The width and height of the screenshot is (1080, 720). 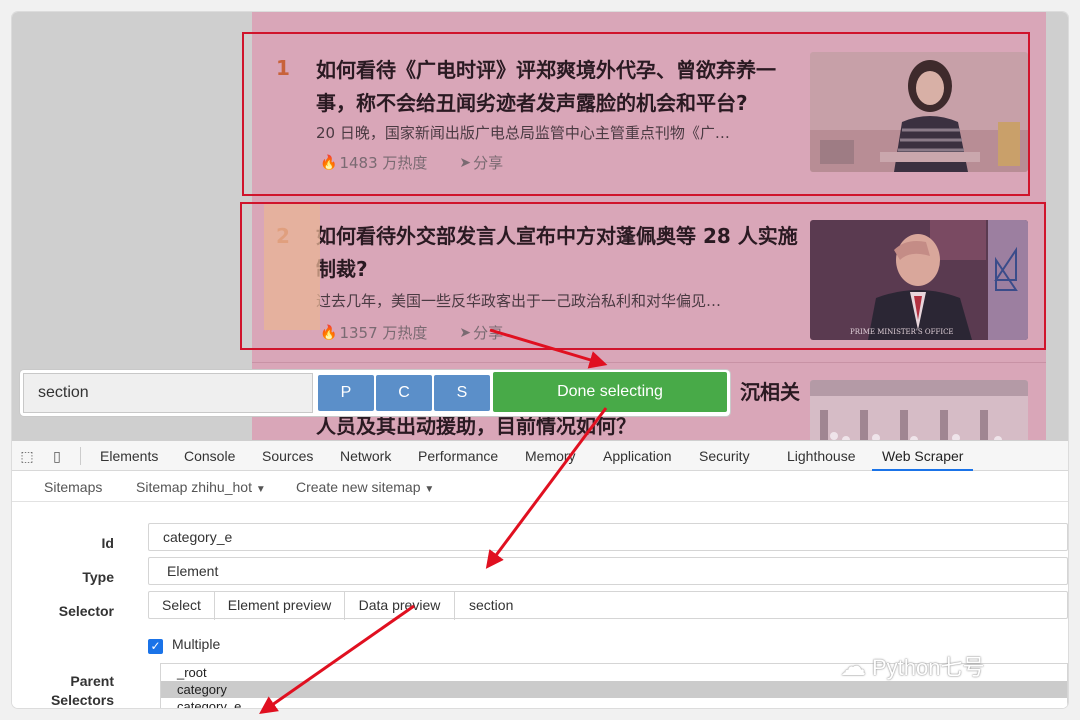 I want to click on sitemap-dropdown: Sitemap zhihu_hot ▼, so click(x=201, y=487).